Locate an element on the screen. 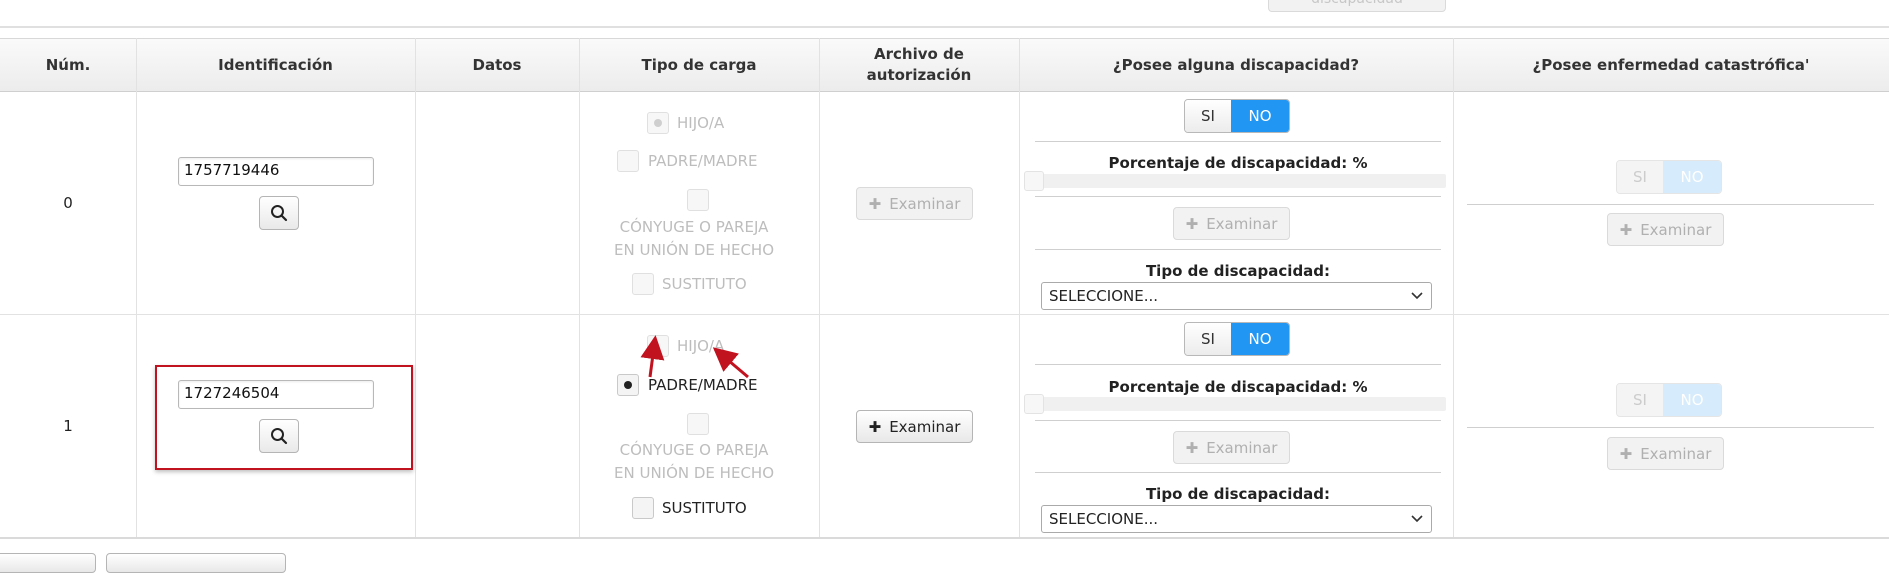 The width and height of the screenshot is (1889, 573). row1-search-button is located at coordinates (279, 436).